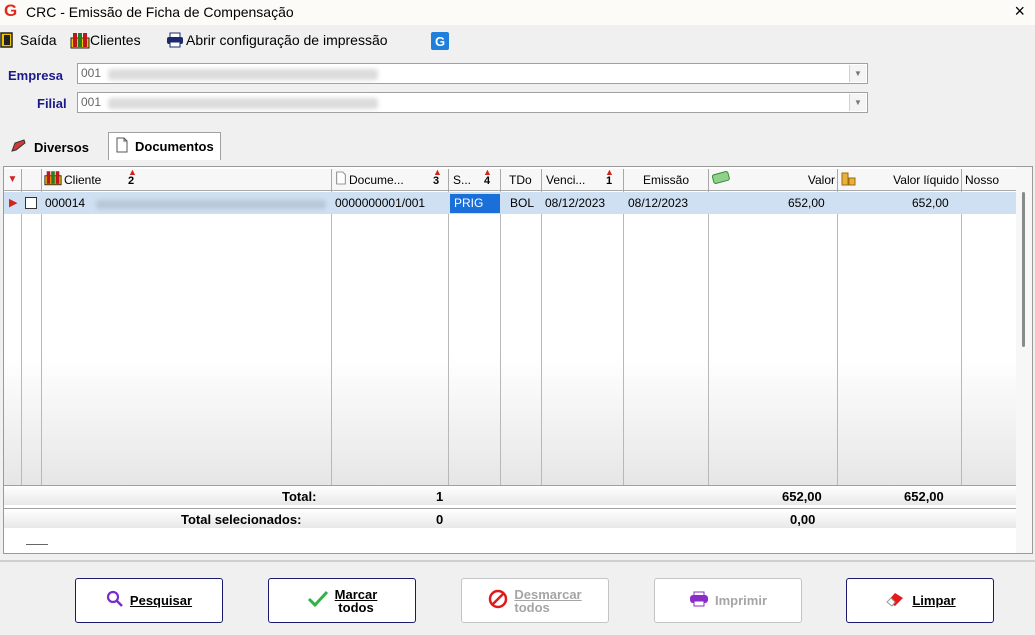  Describe the element at coordinates (160, 12) in the screenshot. I see `window-title: CRC - Emissão de Ficha de Compensação` at that location.